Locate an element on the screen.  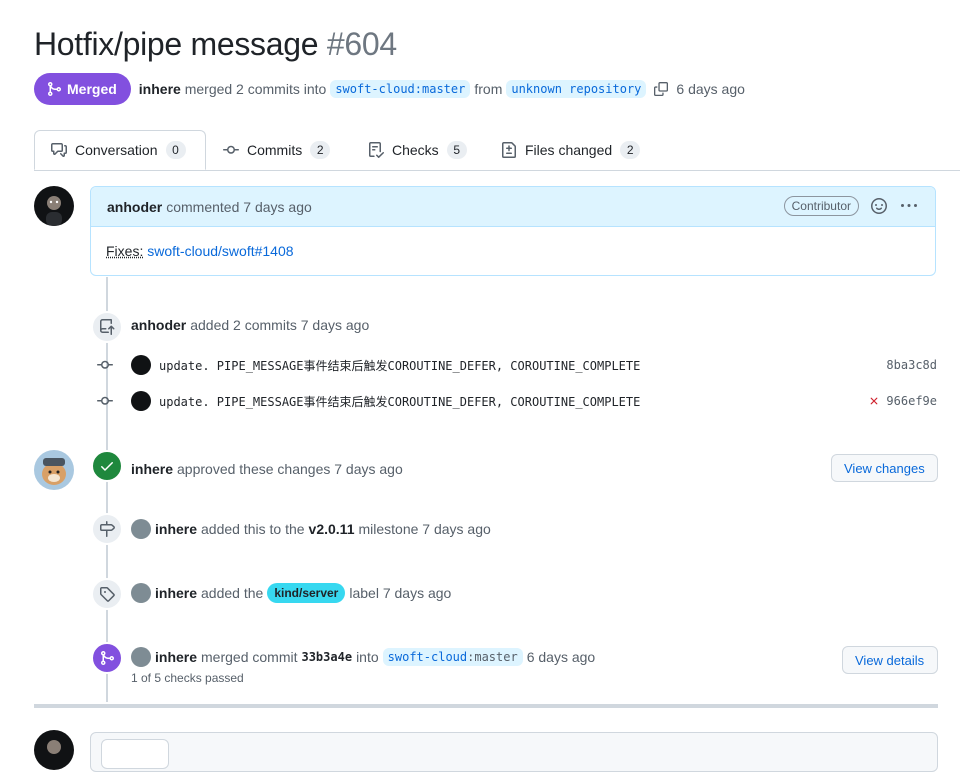
tab-files-label: Files changed is located at coordinates (569, 150).